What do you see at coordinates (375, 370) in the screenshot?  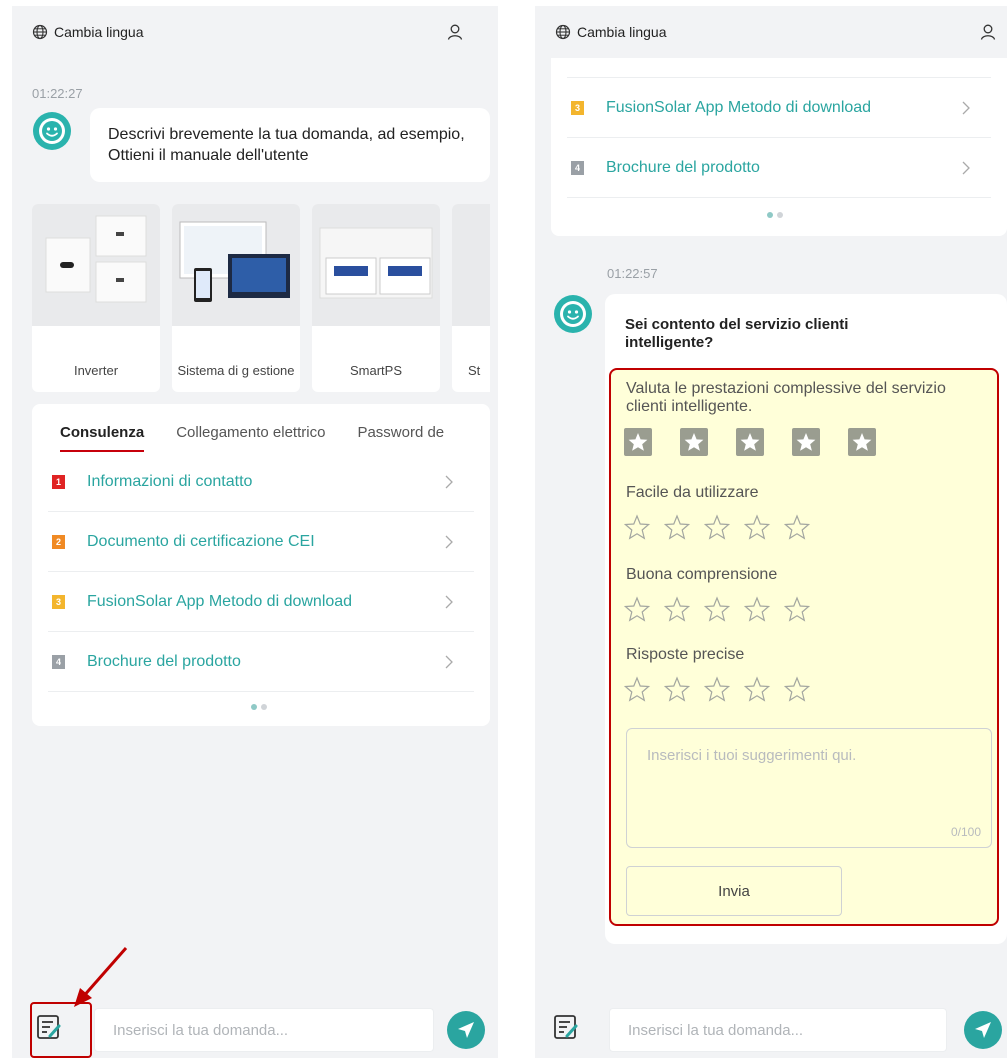 I see `product-label: SmartPS` at bounding box center [375, 370].